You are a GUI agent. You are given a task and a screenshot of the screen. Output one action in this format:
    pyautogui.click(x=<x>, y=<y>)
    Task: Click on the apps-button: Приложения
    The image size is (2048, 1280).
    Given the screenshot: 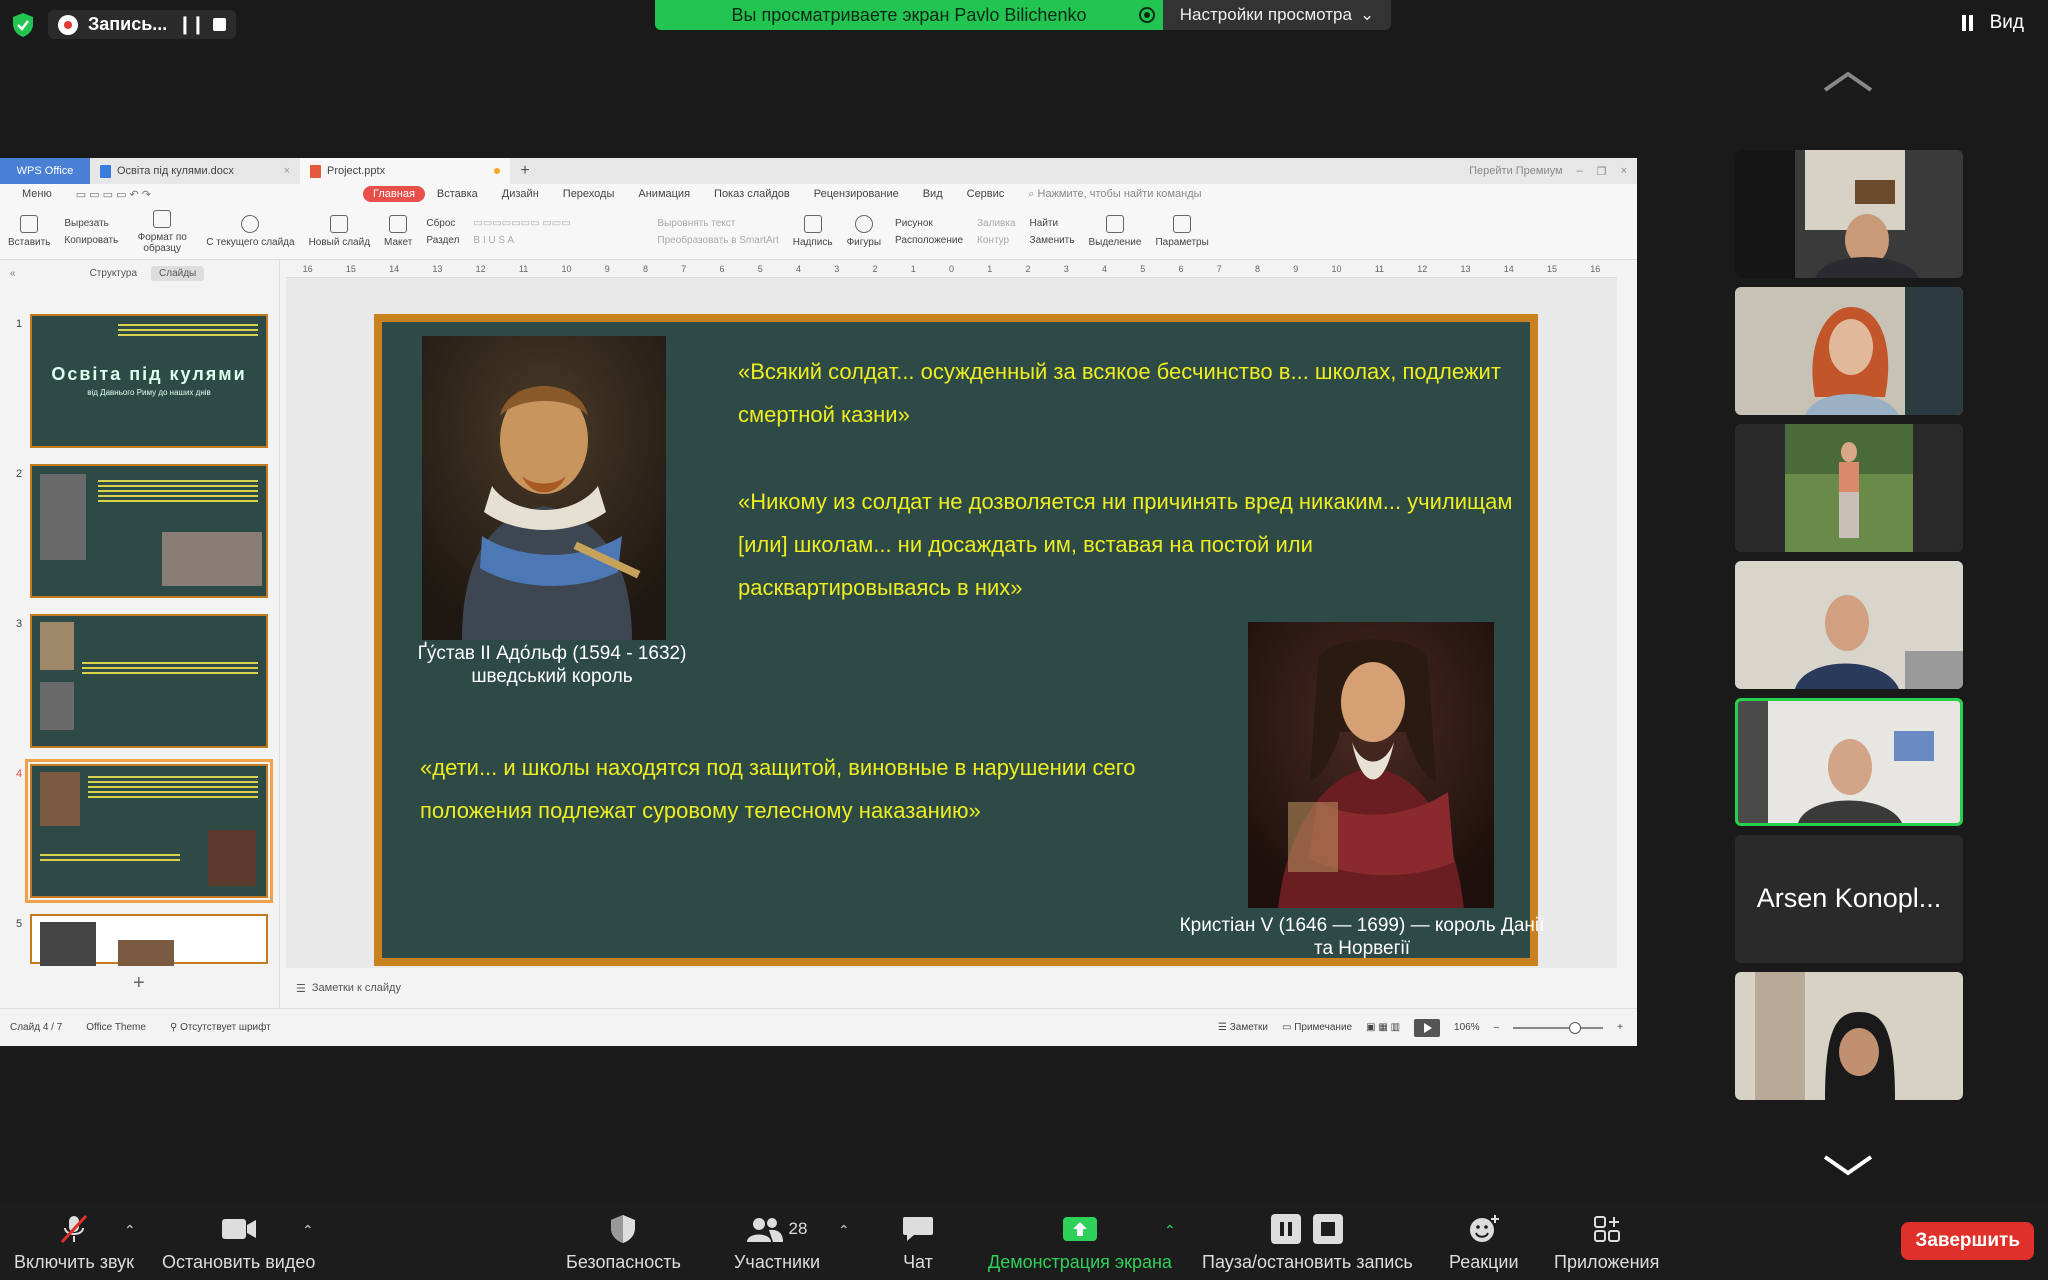 What is the action you would take?
    pyautogui.click(x=1606, y=1243)
    